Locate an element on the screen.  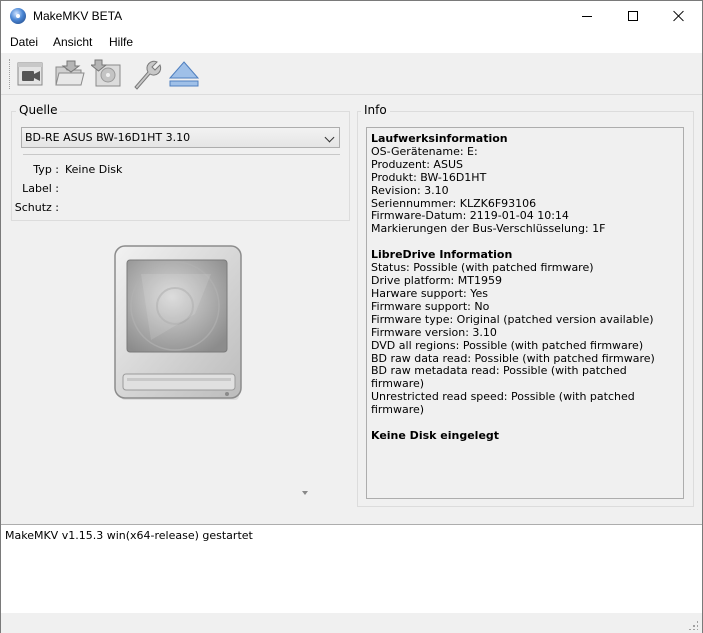
open-files-icon is located at coordinates (70, 73).